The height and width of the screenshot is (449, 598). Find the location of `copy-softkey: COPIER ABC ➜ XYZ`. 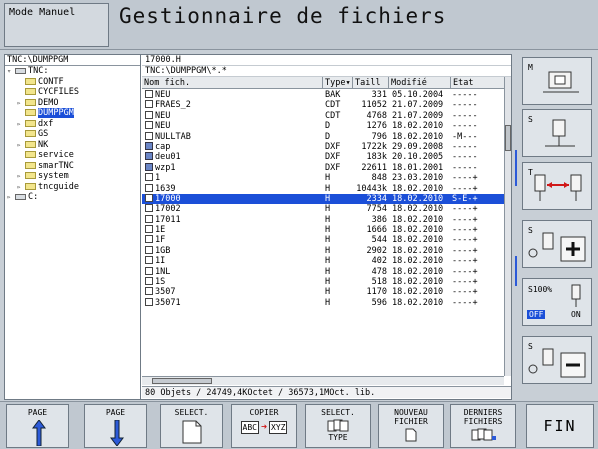

copy-softkey: COPIER ABC ➜ XYZ is located at coordinates (264, 426).